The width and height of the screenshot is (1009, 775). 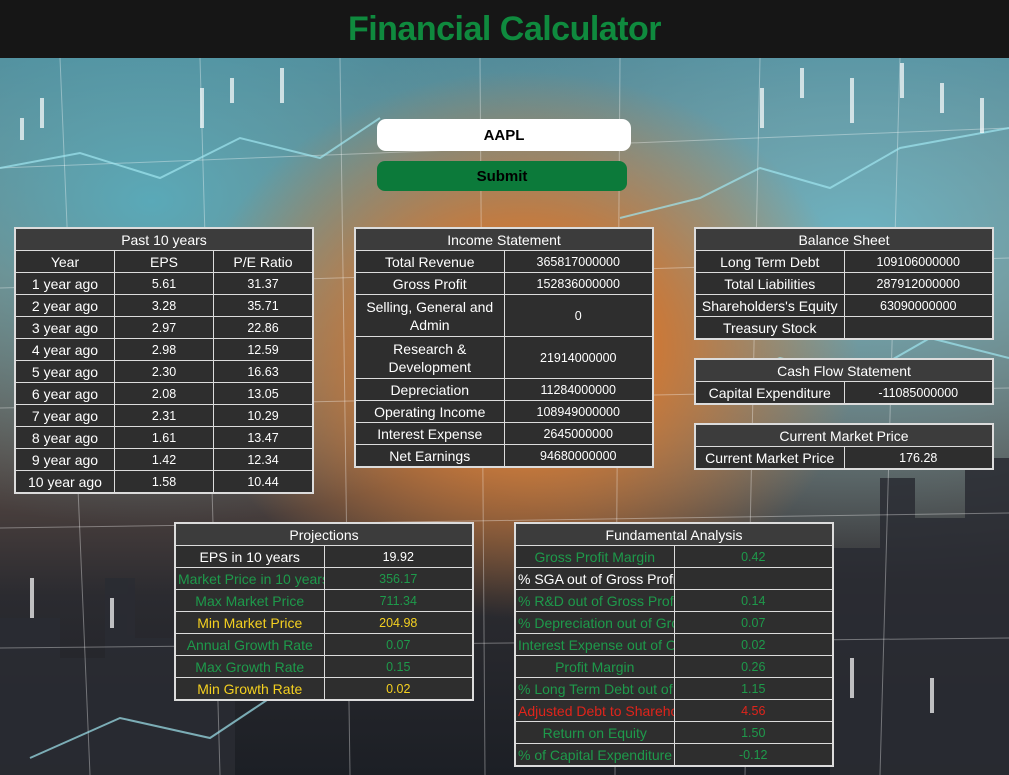 I want to click on row-label: Annual Growth Rate, so click(x=250, y=644).